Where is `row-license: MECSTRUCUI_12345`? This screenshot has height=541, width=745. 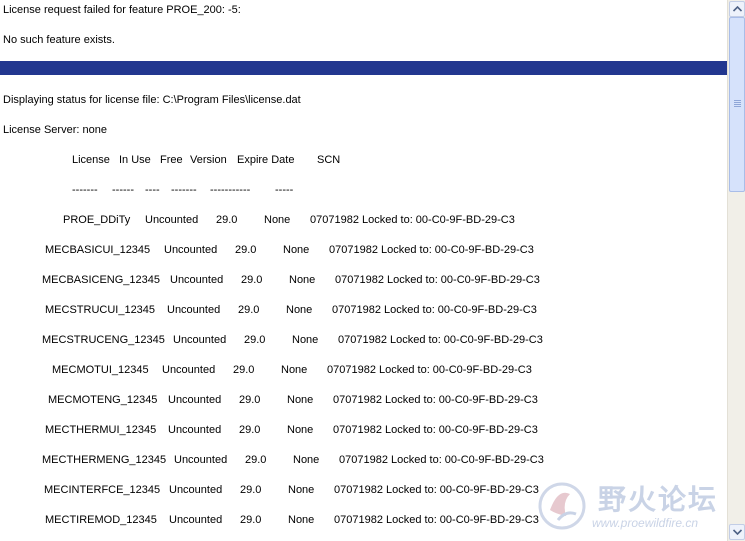 row-license: MECSTRUCUI_12345 is located at coordinates (100, 310).